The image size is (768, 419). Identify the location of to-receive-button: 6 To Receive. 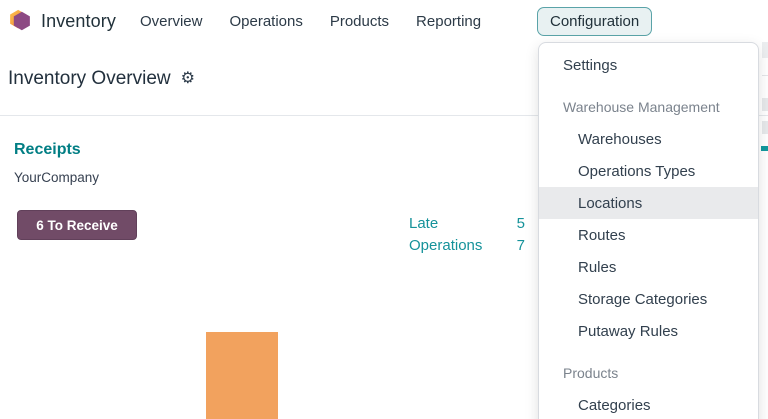
(77, 225).